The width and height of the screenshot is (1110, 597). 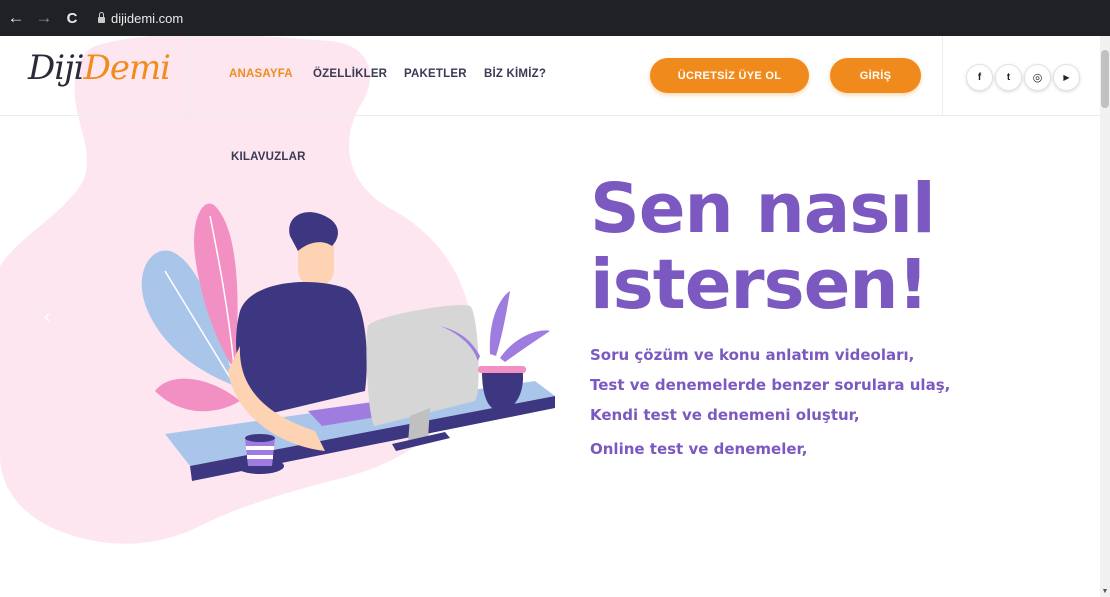 What do you see at coordinates (350, 74) in the screenshot?
I see `nav-features: ÖZELLİKLER` at bounding box center [350, 74].